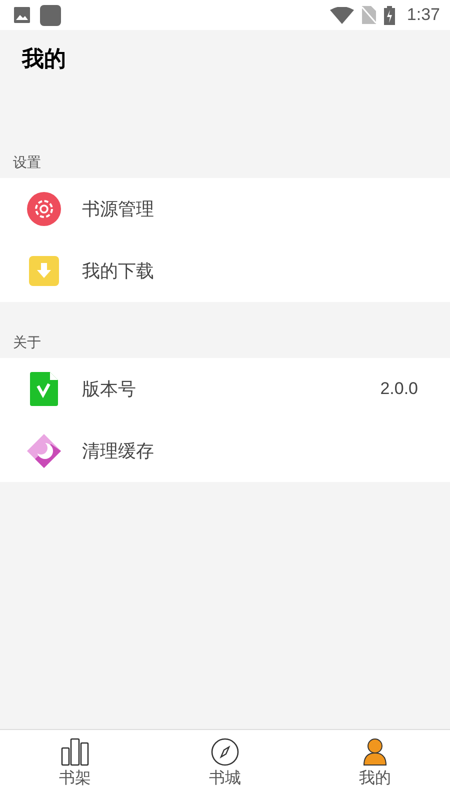 This screenshot has height=800, width=450. Describe the element at coordinates (27, 343) in the screenshot. I see `section-label: 关于` at that location.